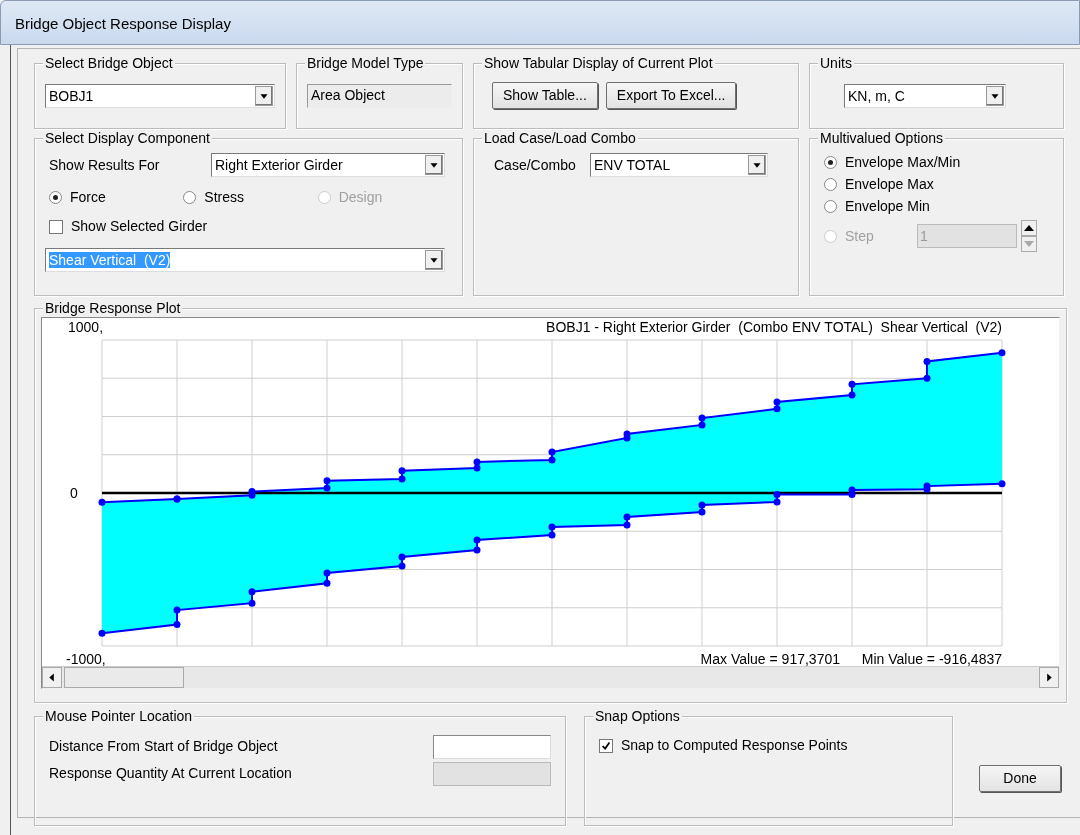  What do you see at coordinates (770, 658) in the screenshot?
I see `max-value-label: Max Value = 917,3701` at bounding box center [770, 658].